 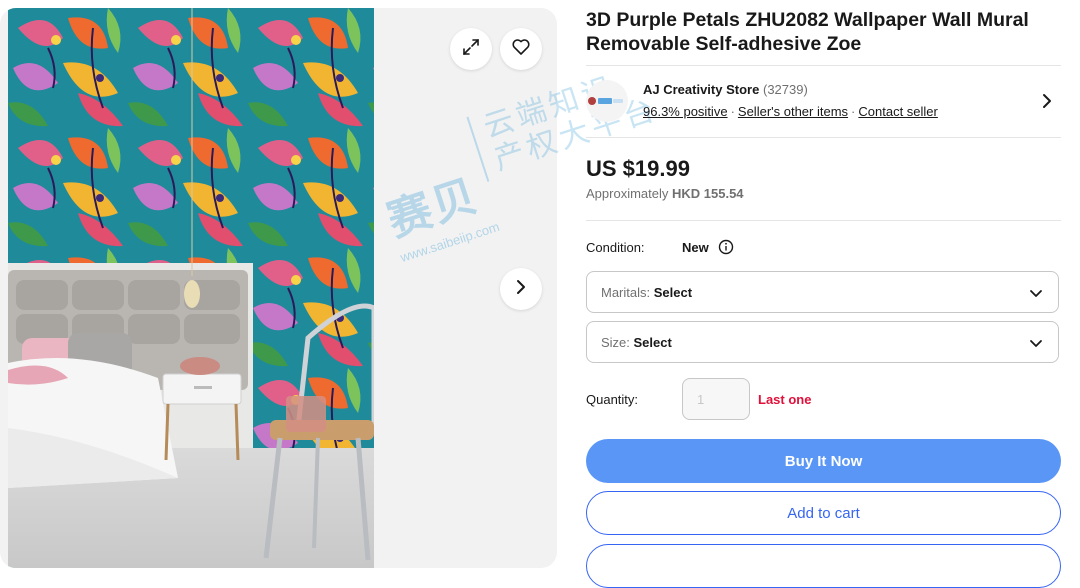 I want to click on maritals-select-label: Maritals: Select, so click(x=647, y=292).